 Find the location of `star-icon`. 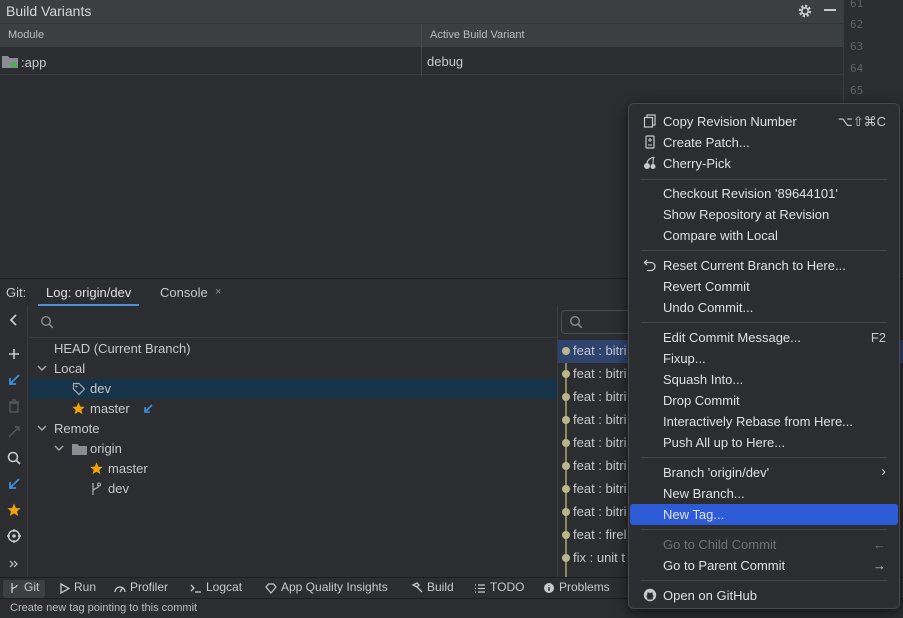

star-icon is located at coordinates (14, 510).